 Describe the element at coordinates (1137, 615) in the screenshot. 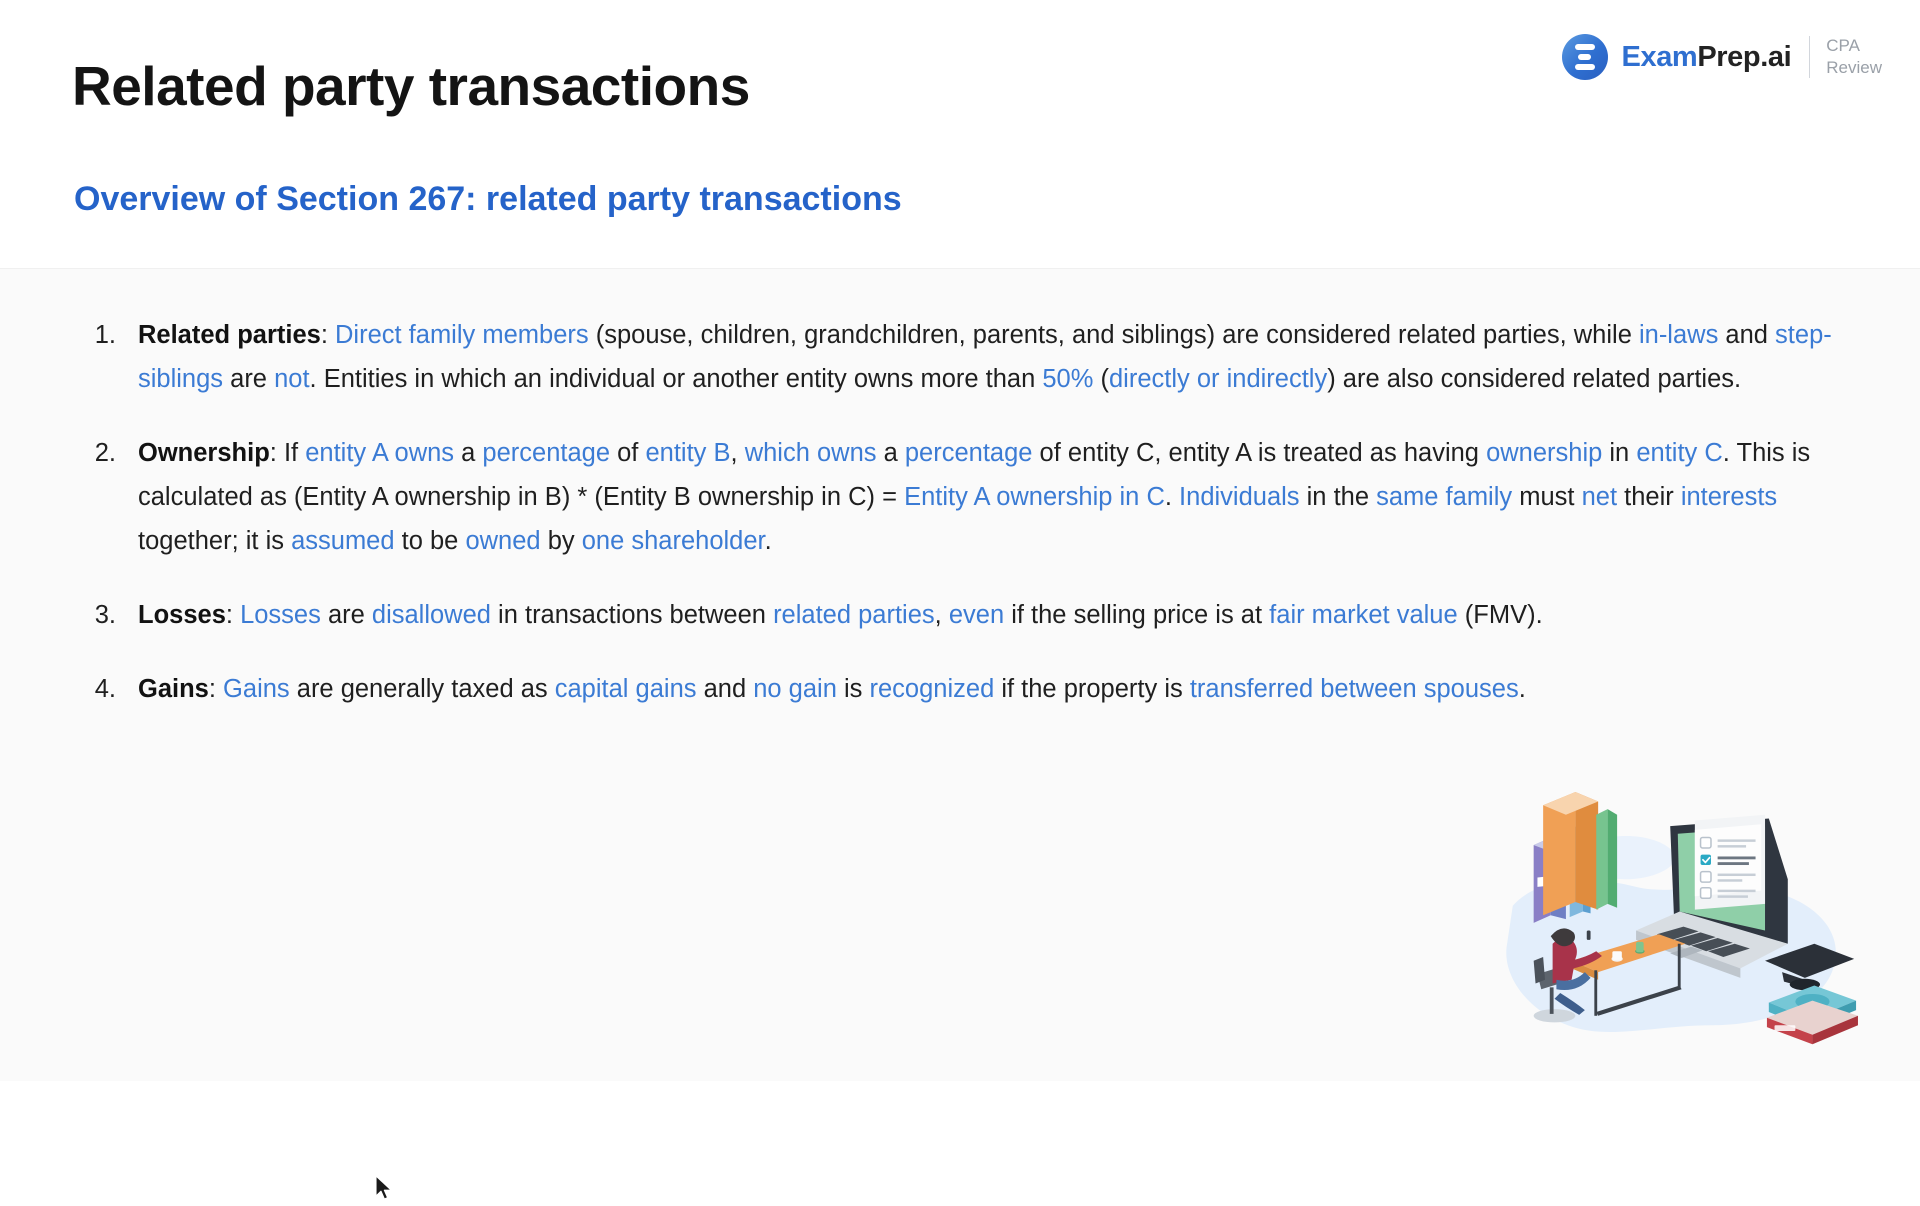

I see `plain-text: if the selling price is at` at that location.